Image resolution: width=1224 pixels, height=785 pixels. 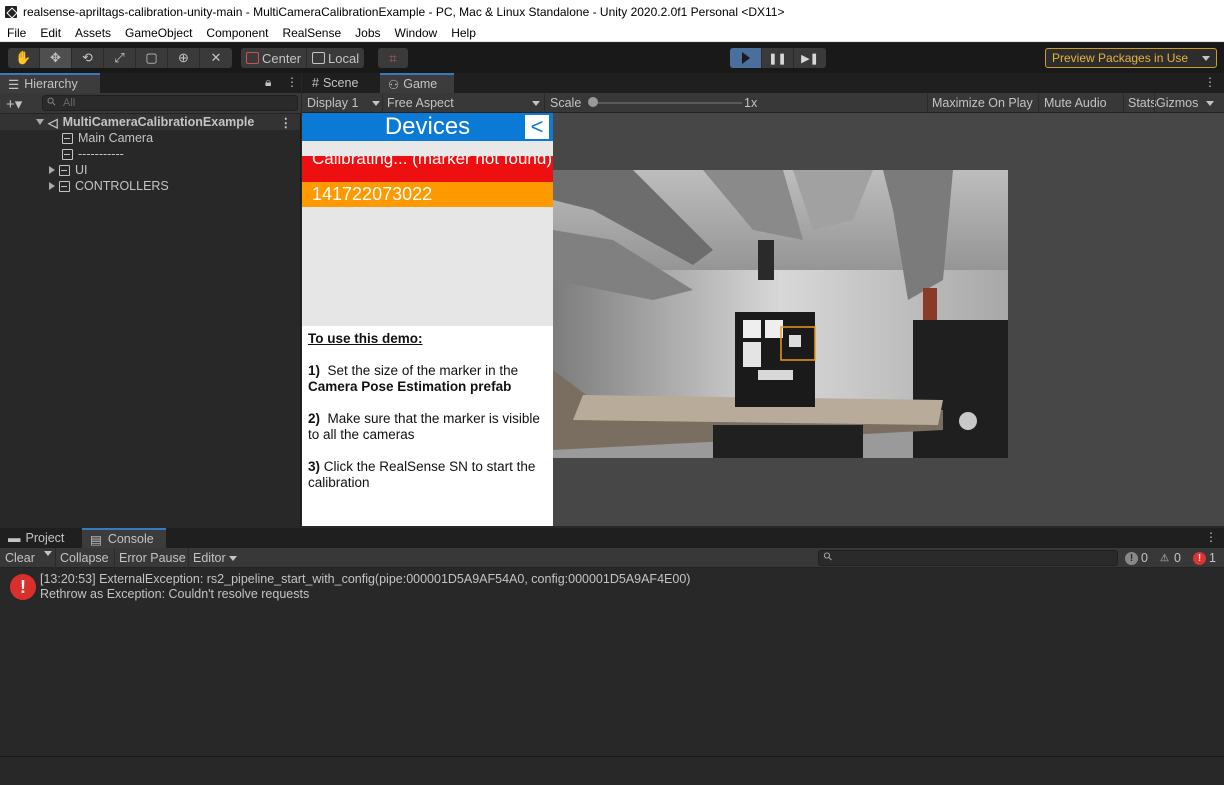 I want to click on back-button: <, so click(x=537, y=127).